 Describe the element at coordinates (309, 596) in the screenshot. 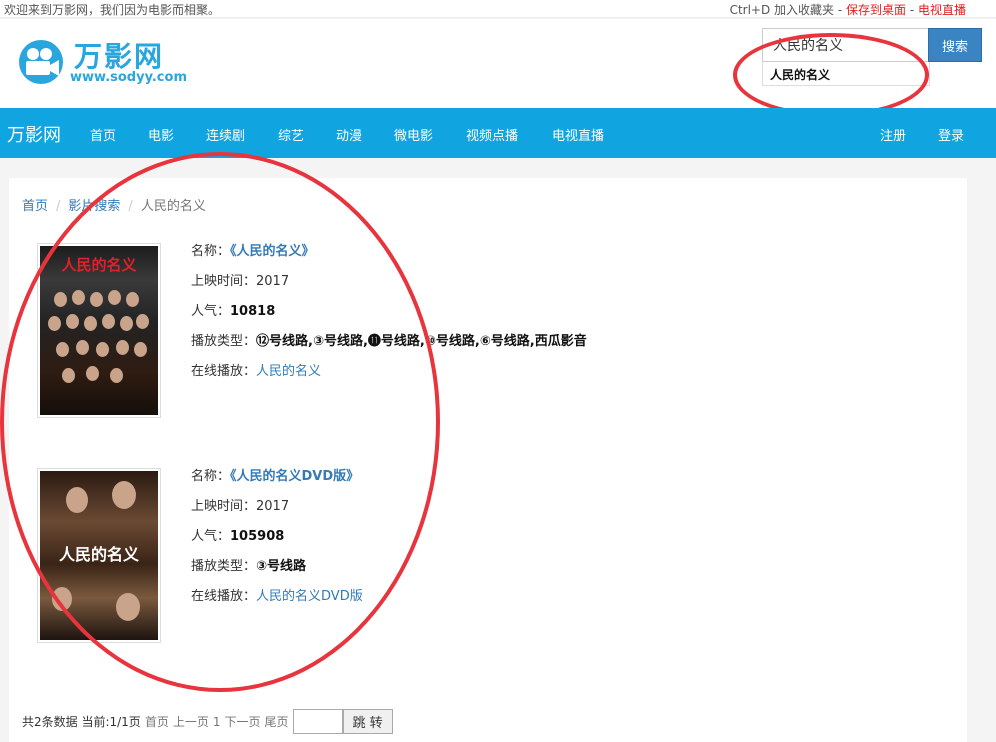

I see `online-play-link: 人民的名义DVD版` at that location.